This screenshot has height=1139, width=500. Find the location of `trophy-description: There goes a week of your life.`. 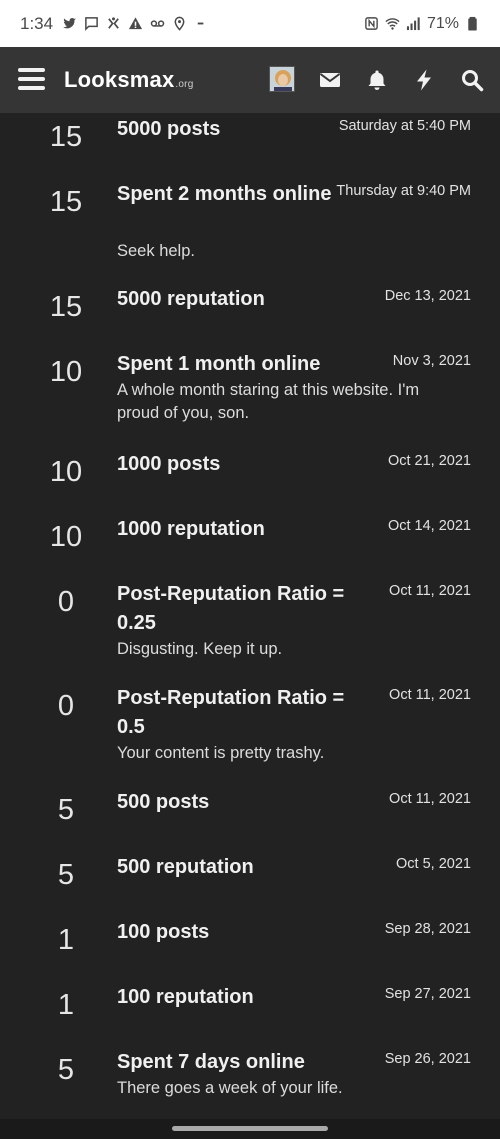

trophy-description: There goes a week of your life. is located at coordinates (230, 1088).